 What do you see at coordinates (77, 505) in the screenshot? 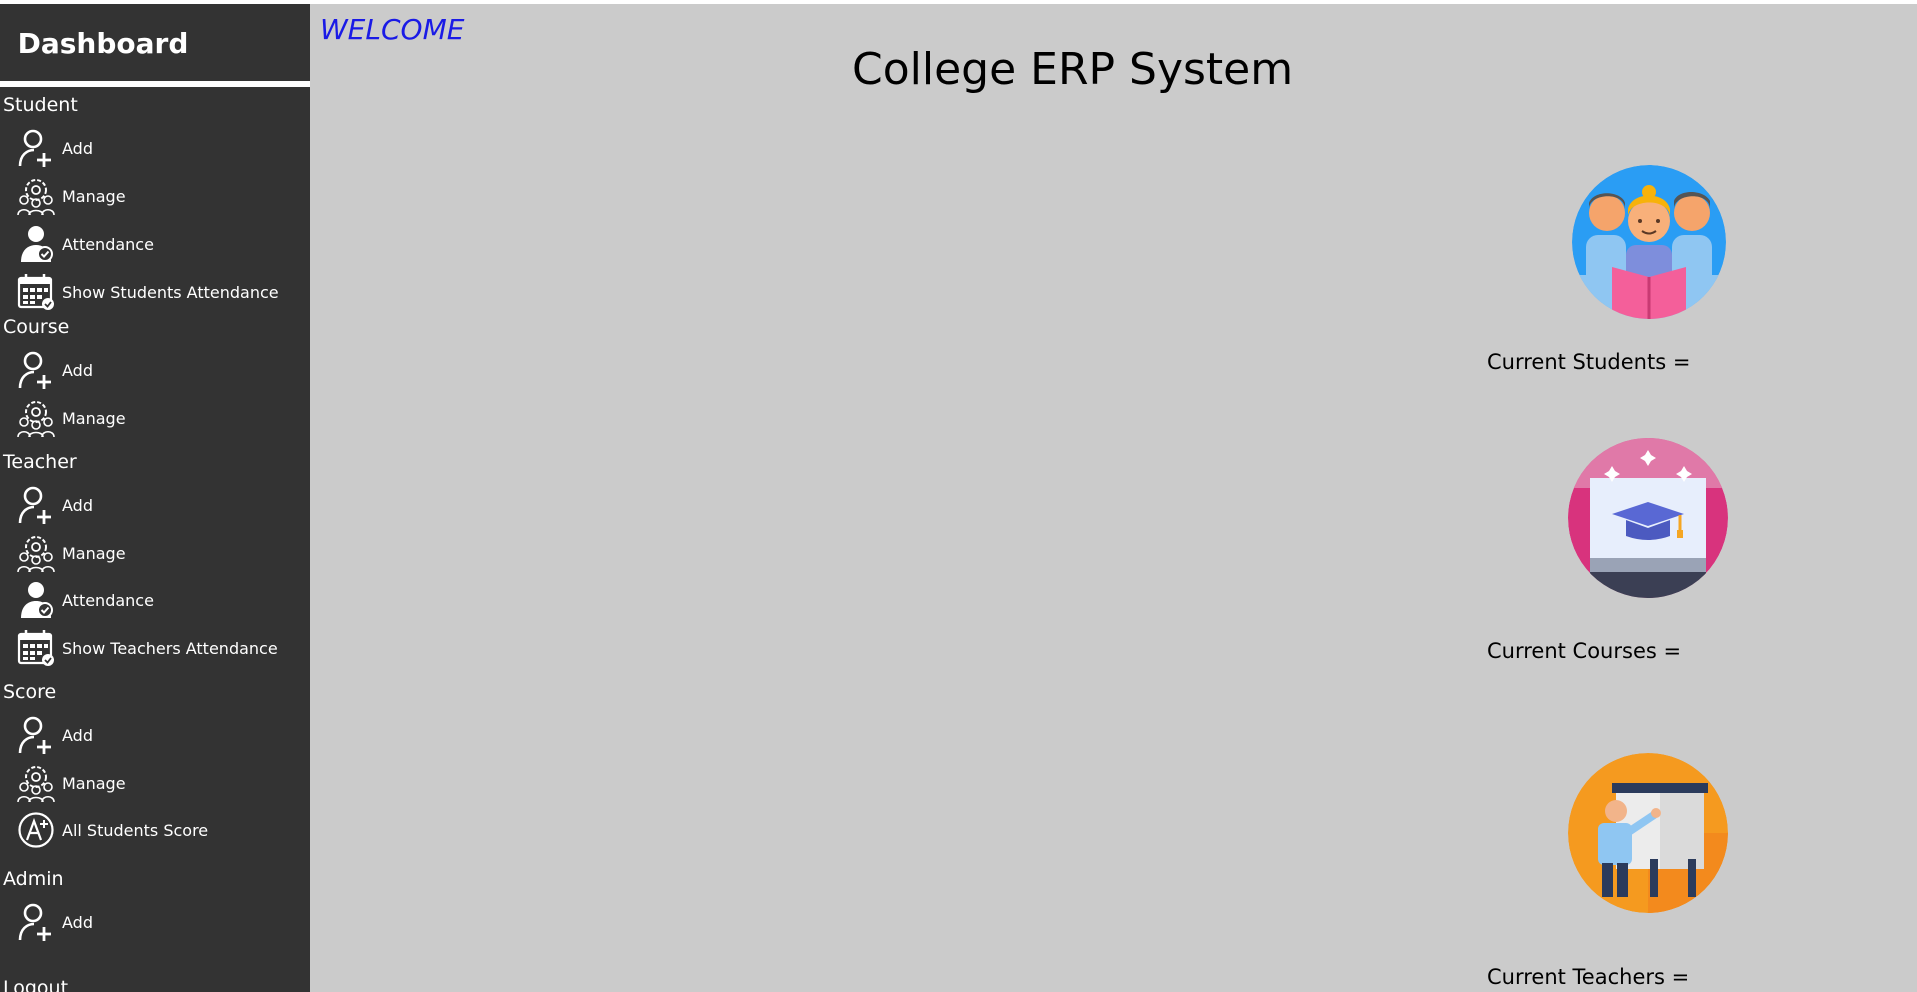
I see `teacher-add-label: Add` at bounding box center [77, 505].